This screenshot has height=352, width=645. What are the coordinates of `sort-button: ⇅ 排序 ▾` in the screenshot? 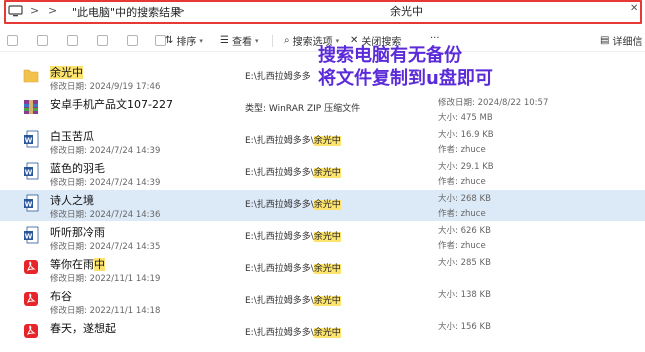 It's located at (184, 40).